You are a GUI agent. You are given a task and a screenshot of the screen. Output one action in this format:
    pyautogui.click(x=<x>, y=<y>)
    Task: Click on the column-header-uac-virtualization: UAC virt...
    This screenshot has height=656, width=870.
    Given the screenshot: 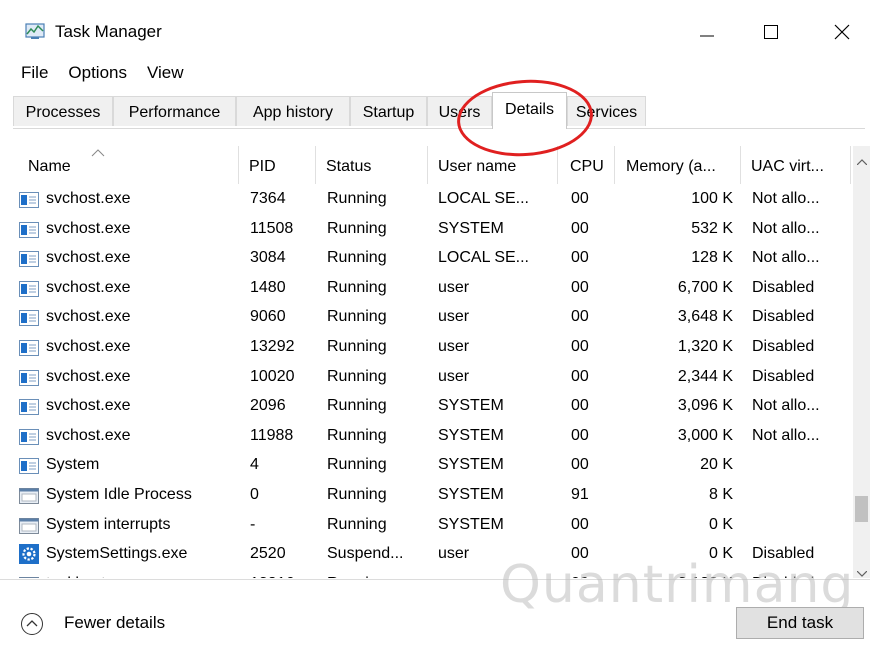 What is the action you would take?
    pyautogui.click(x=787, y=167)
    